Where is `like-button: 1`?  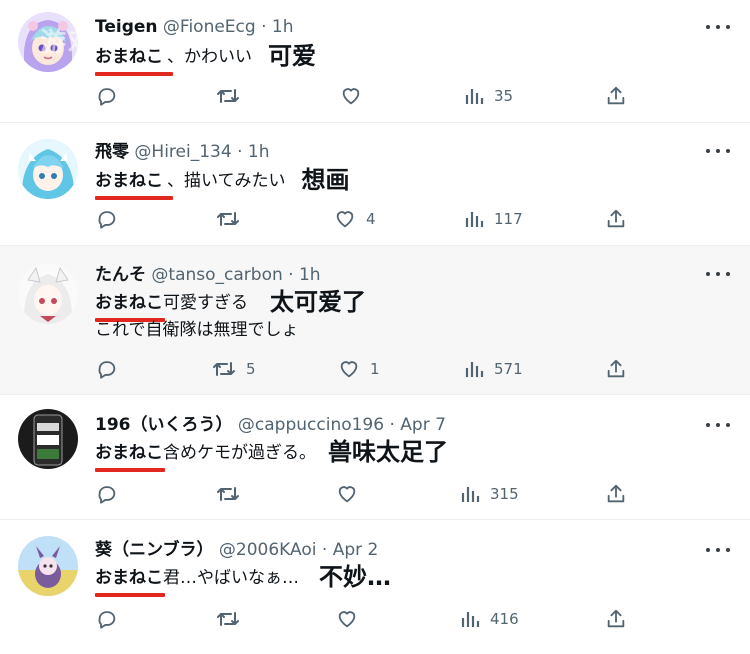
like-button: 1 is located at coordinates (359, 369).